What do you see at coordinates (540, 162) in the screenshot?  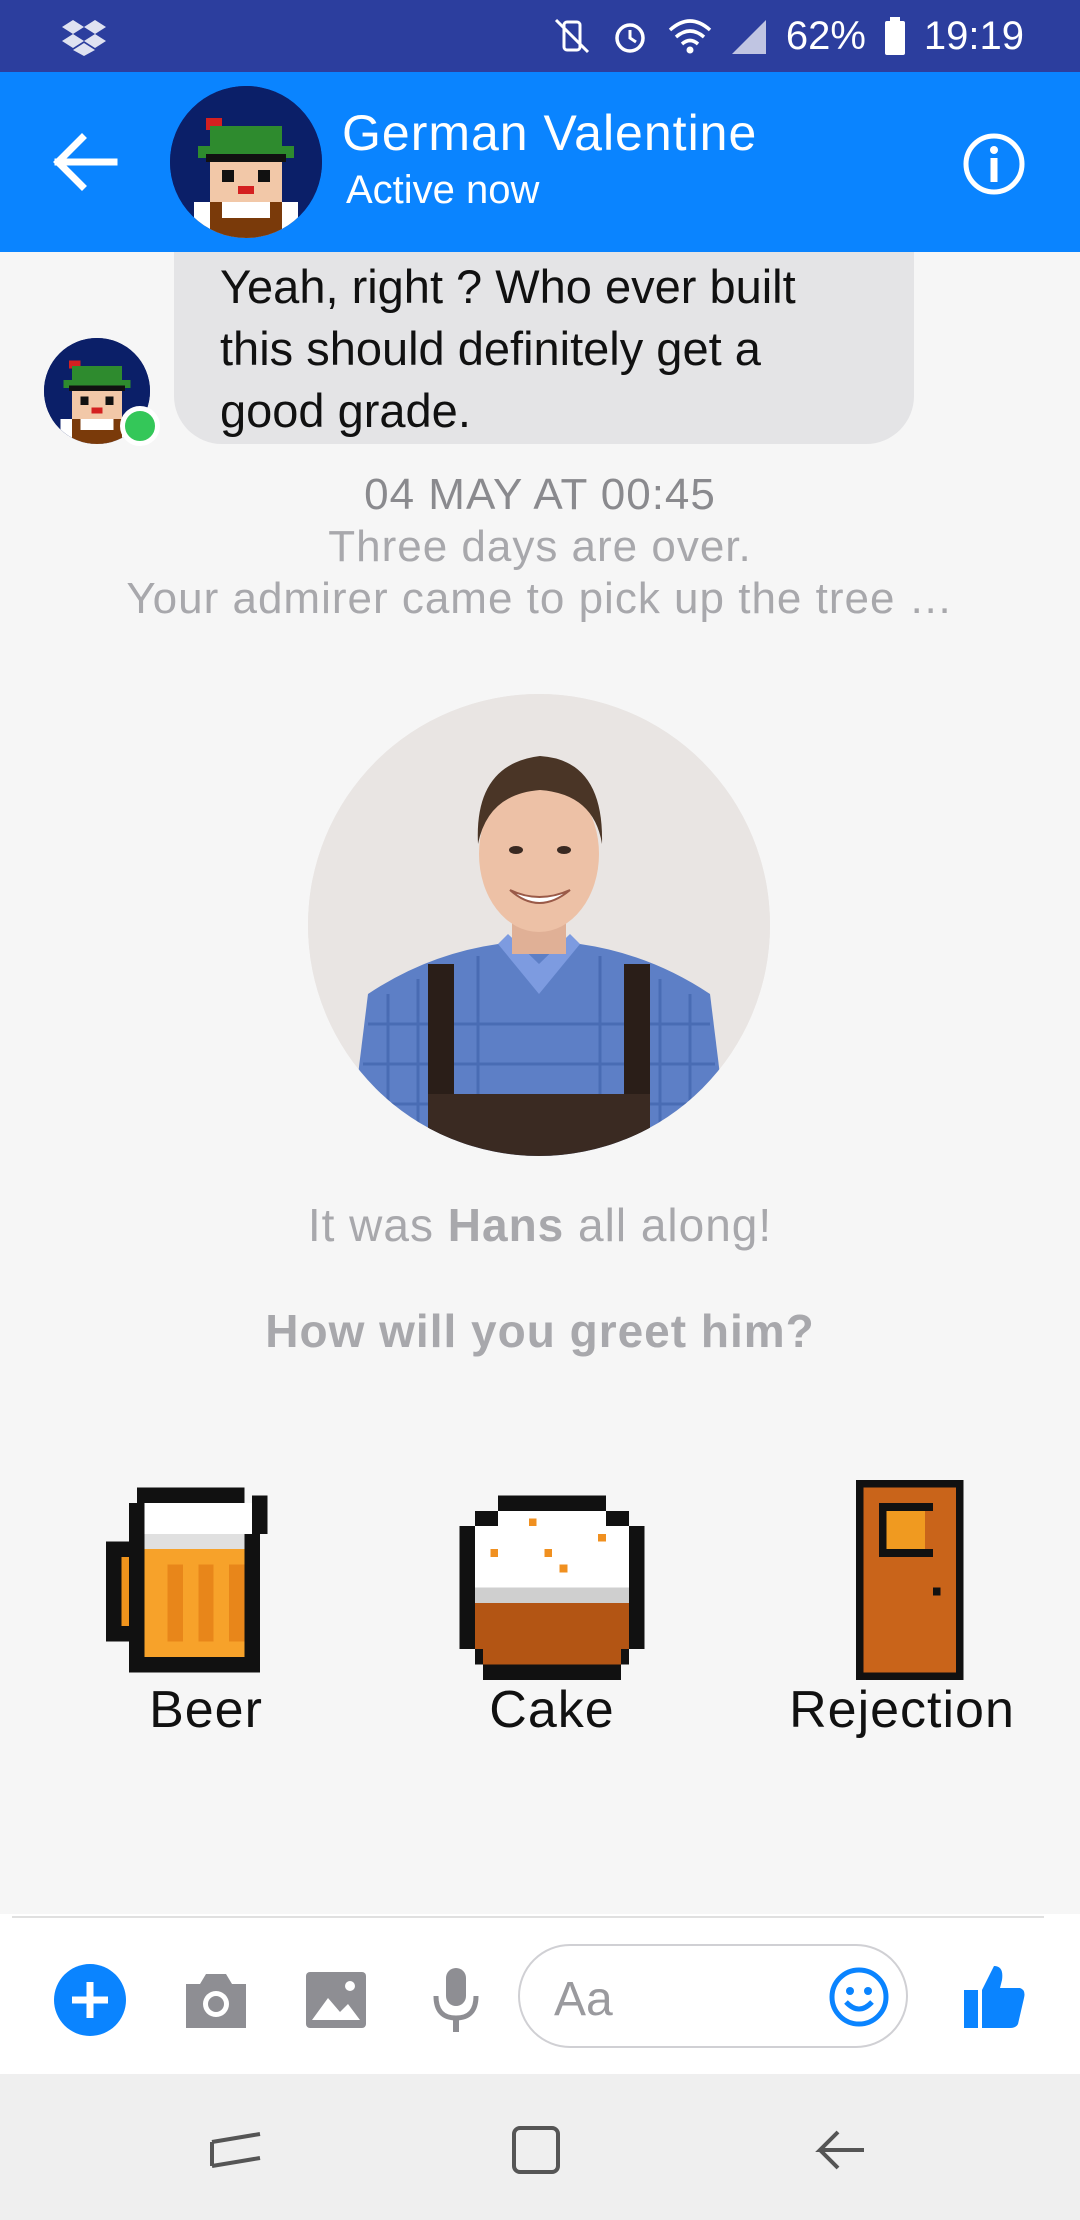 I see `conversation-header: German Valentine Active now` at bounding box center [540, 162].